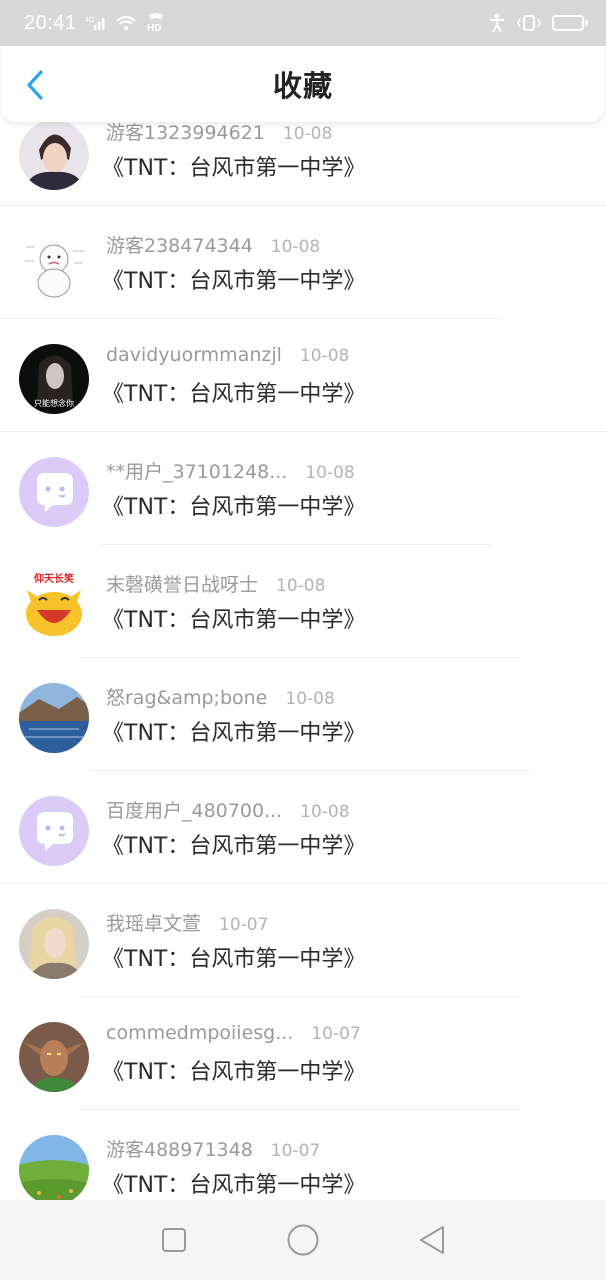 The image size is (606, 1280). What do you see at coordinates (50, 22) in the screenshot?
I see `status-time: 20:41` at bounding box center [50, 22].